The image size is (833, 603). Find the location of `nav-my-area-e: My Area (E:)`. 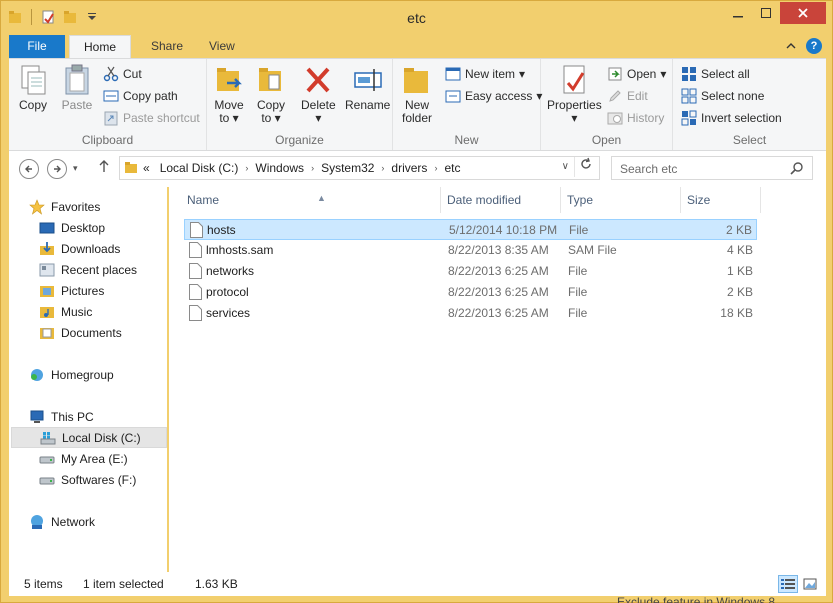

nav-my-area-e: My Area (E:) is located at coordinates (83, 458).